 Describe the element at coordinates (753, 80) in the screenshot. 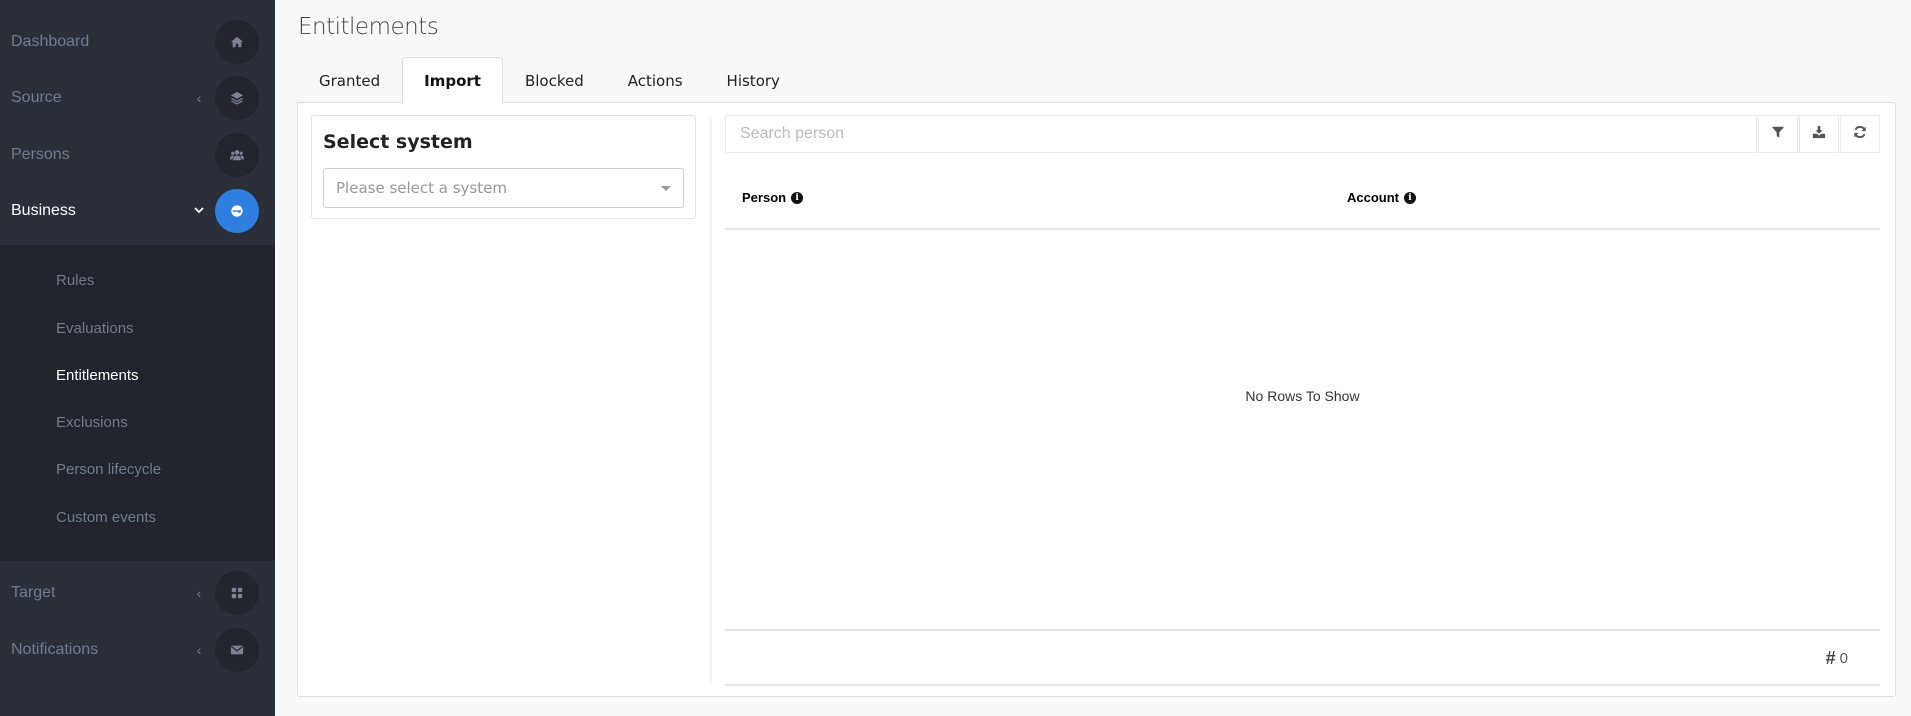

I see `tab-history: History` at that location.